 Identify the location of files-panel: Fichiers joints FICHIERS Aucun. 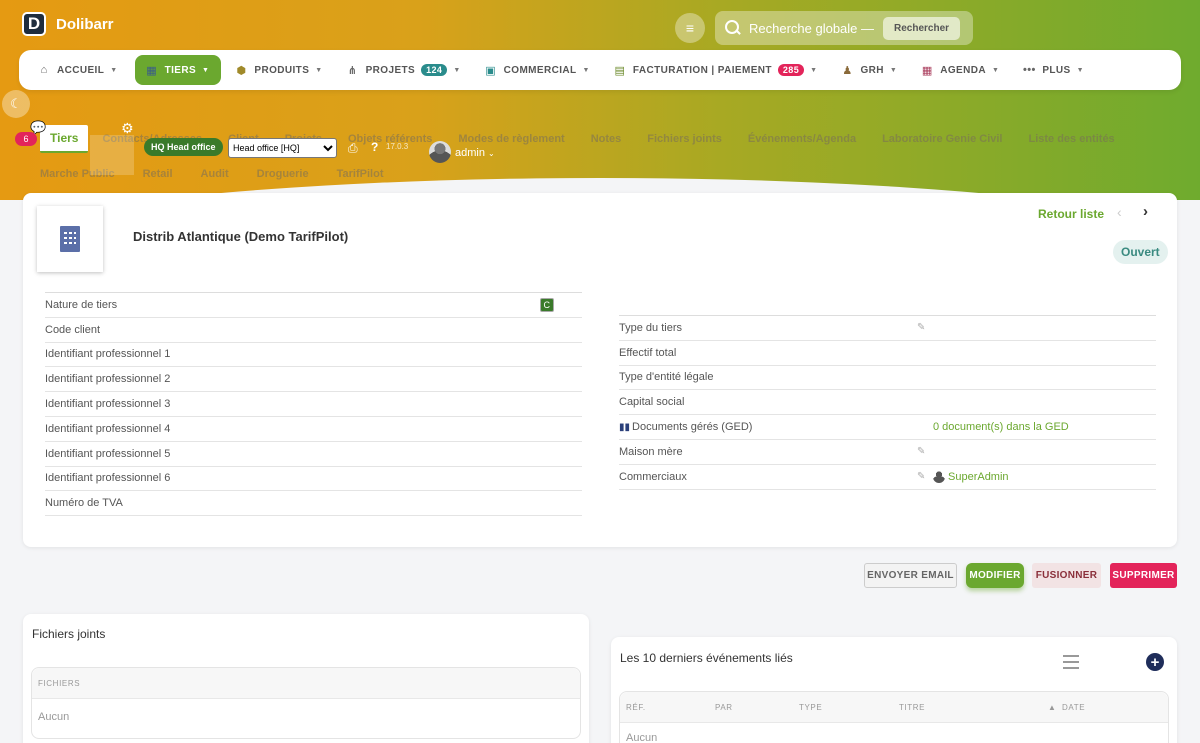
(306, 678).